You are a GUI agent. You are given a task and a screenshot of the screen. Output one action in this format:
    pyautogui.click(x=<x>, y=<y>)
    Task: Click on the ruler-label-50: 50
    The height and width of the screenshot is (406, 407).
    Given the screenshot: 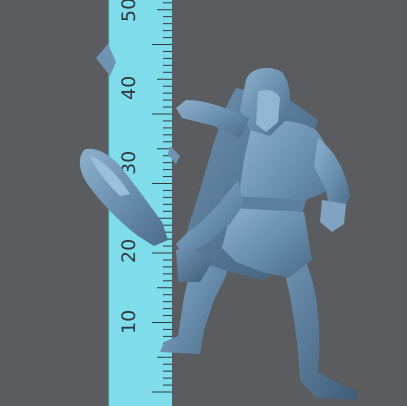 What is the action you would take?
    pyautogui.click(x=129, y=11)
    